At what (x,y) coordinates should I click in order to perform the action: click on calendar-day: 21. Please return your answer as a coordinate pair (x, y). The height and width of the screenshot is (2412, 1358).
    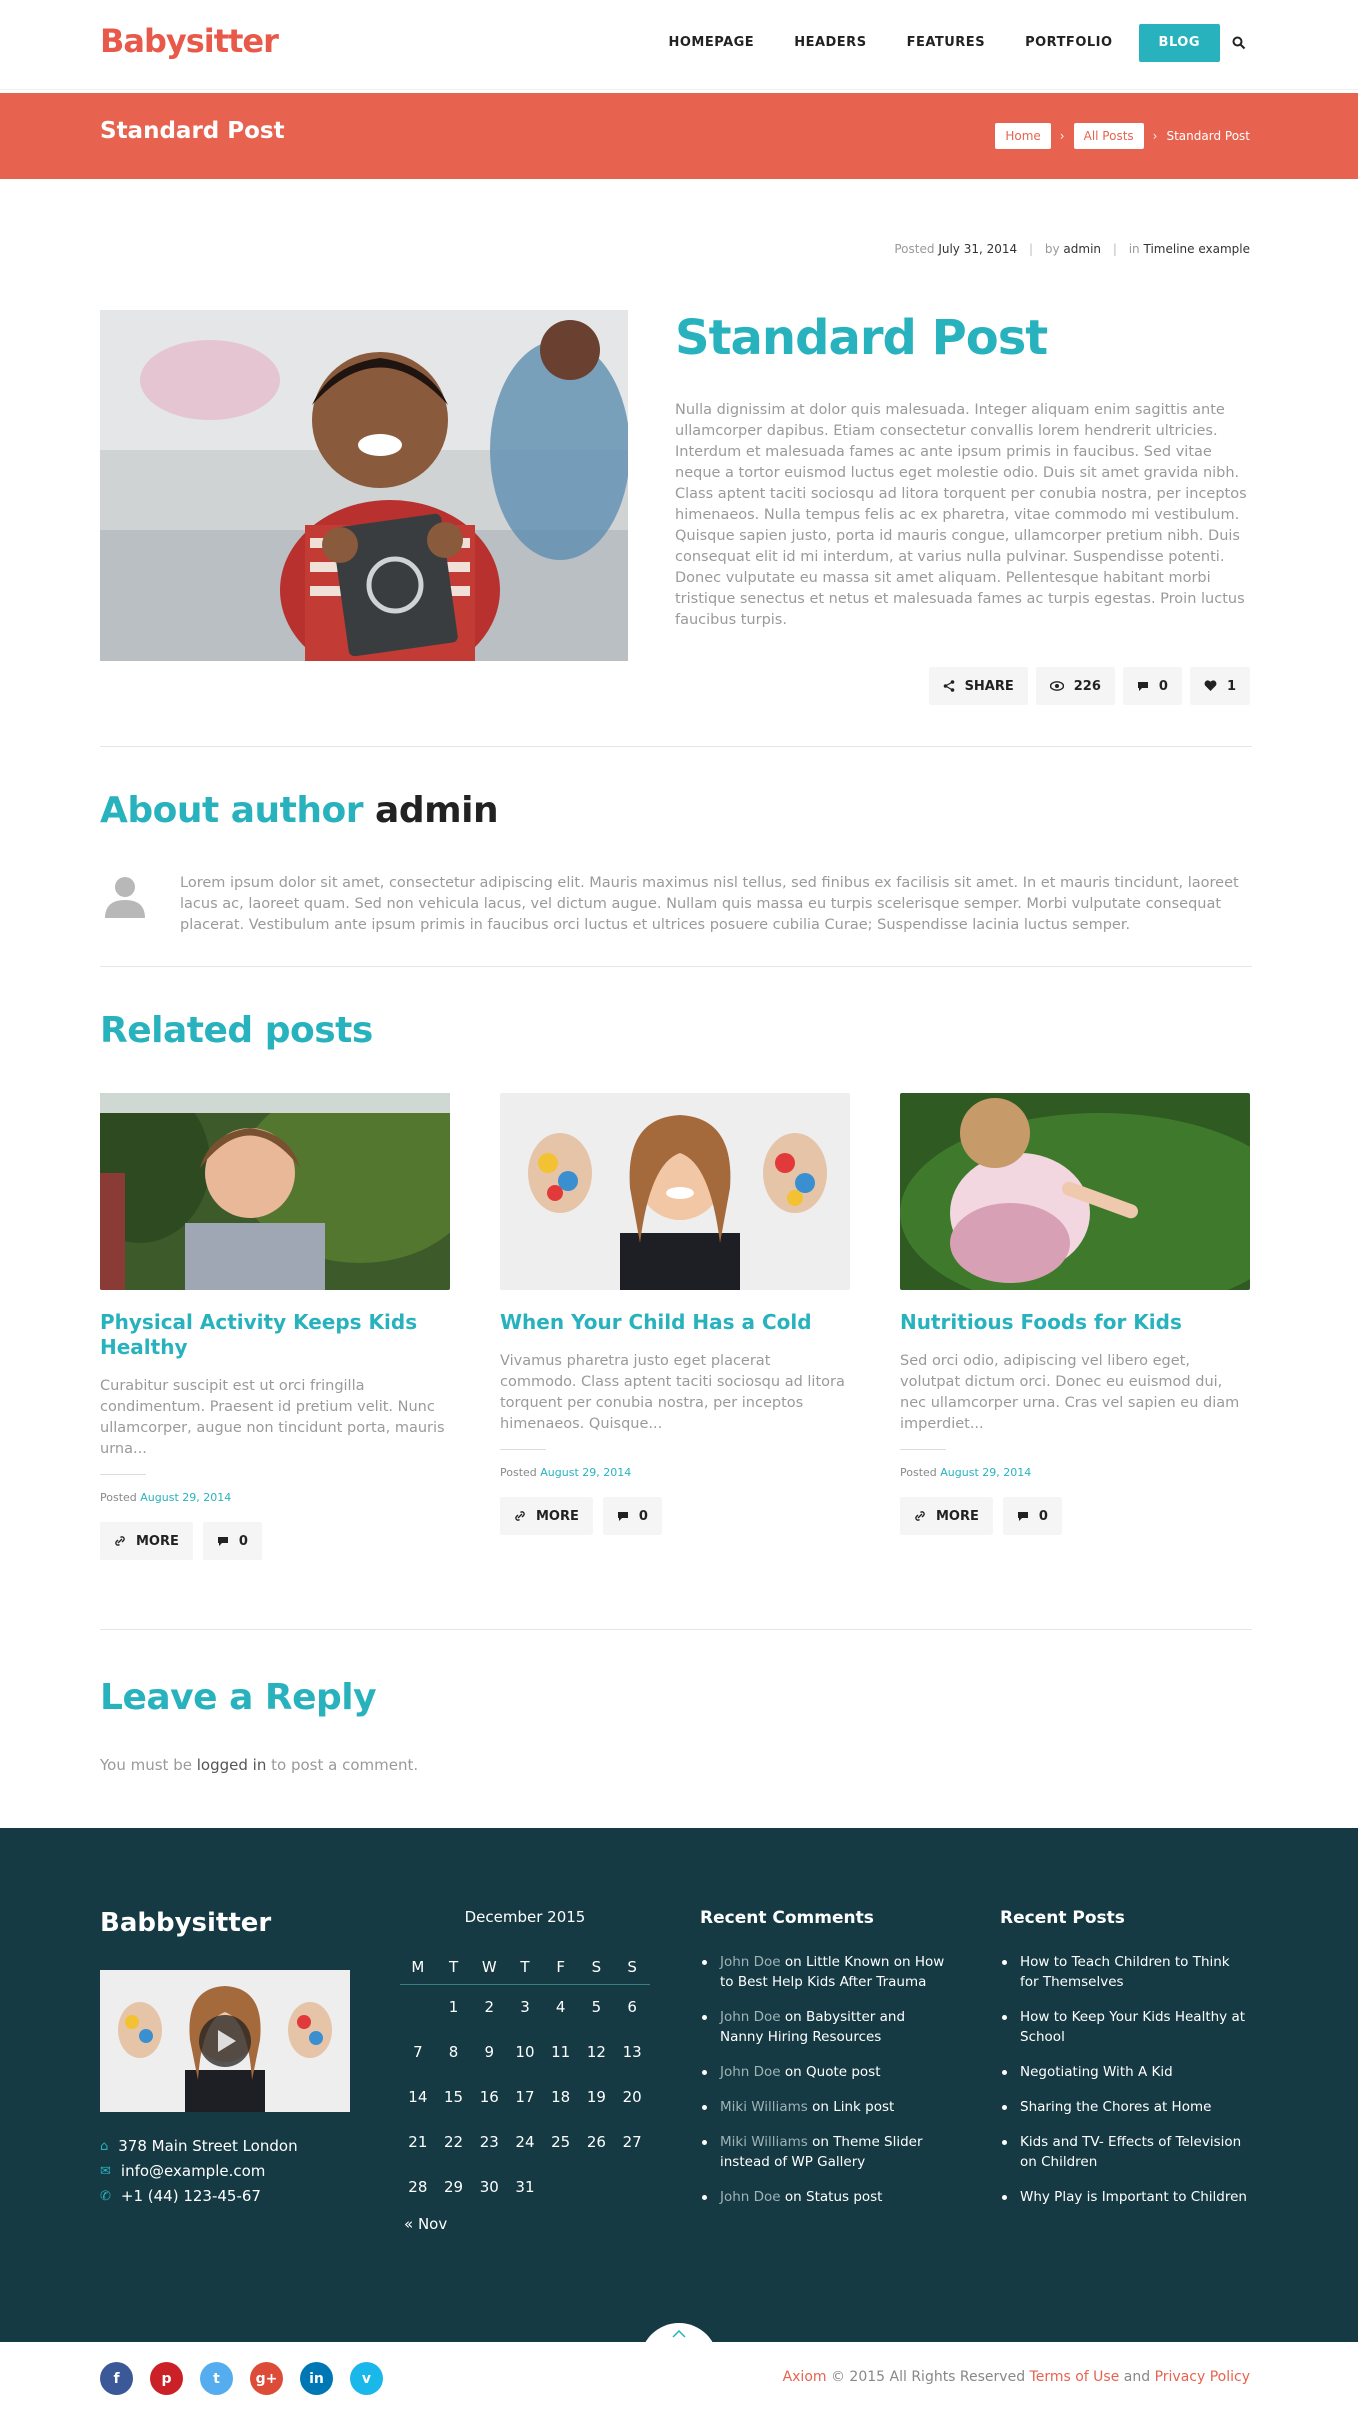
    Looking at the image, I should click on (418, 2141).